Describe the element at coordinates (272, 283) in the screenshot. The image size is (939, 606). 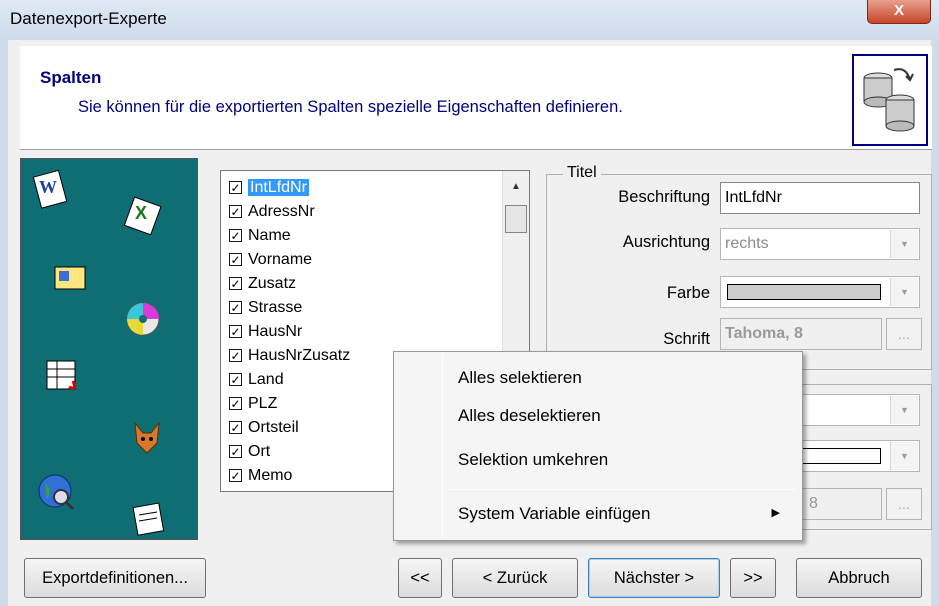
I see `list-item-label: Zusatz` at that location.